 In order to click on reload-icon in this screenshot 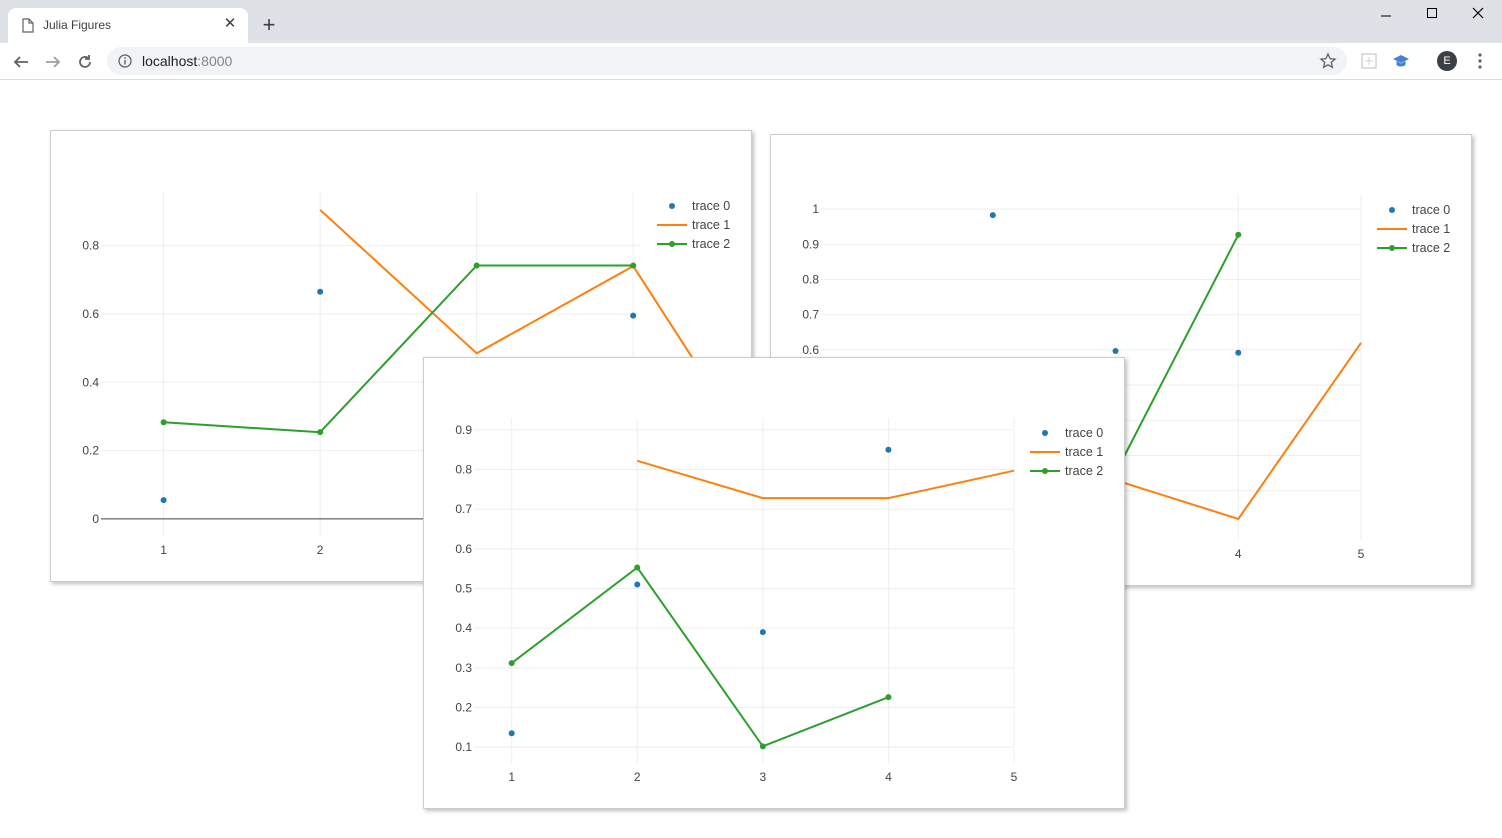, I will do `click(85, 62)`.